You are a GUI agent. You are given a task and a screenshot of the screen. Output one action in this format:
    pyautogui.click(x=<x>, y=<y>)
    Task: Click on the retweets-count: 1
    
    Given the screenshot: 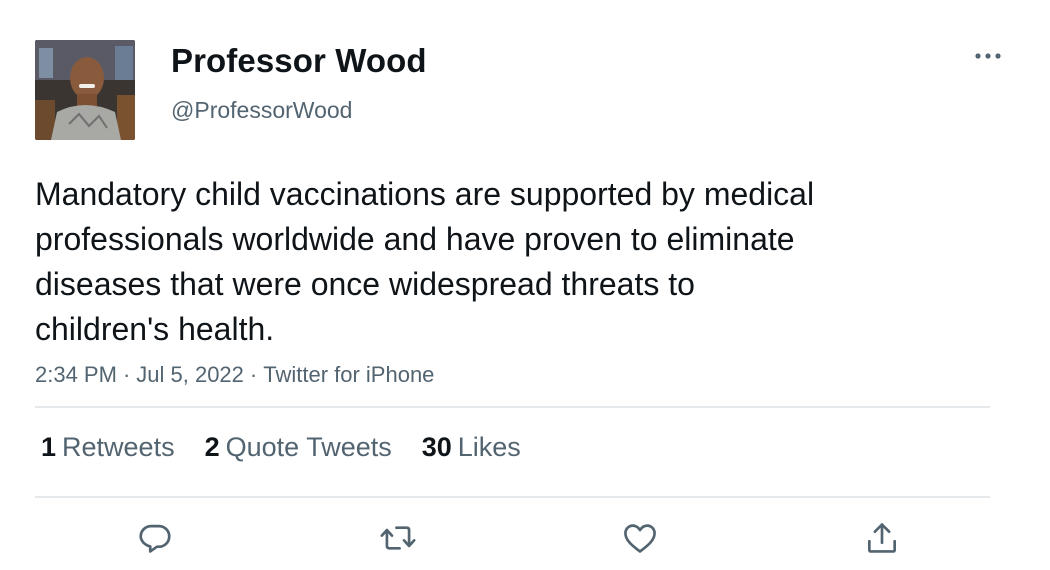 What is the action you would take?
    pyautogui.click(x=49, y=447)
    